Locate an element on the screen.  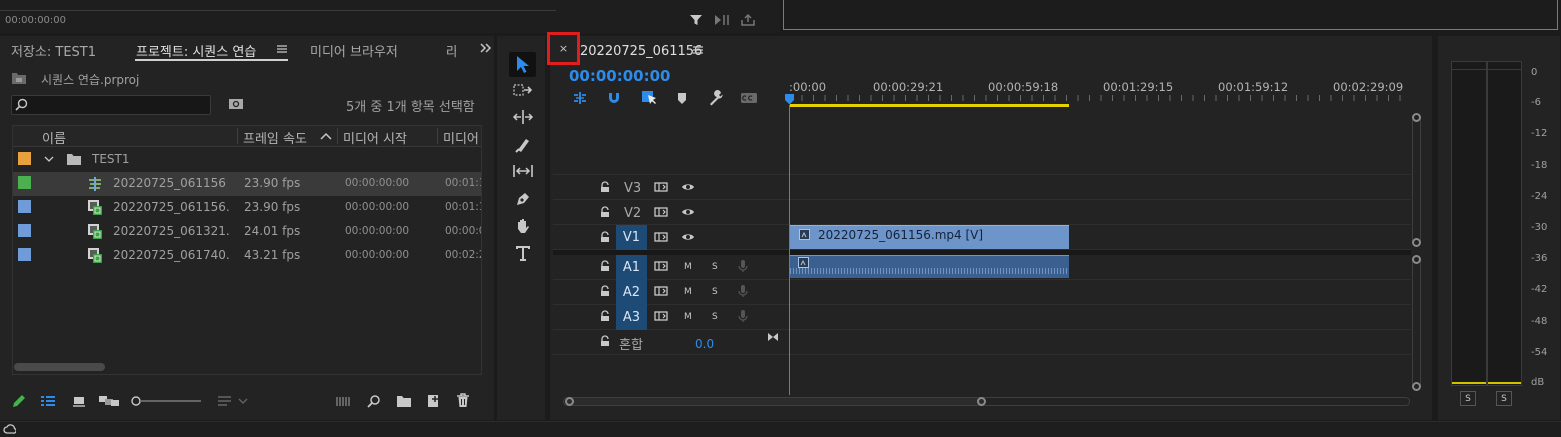
meter-solo-left: S is located at coordinates (1468, 398).